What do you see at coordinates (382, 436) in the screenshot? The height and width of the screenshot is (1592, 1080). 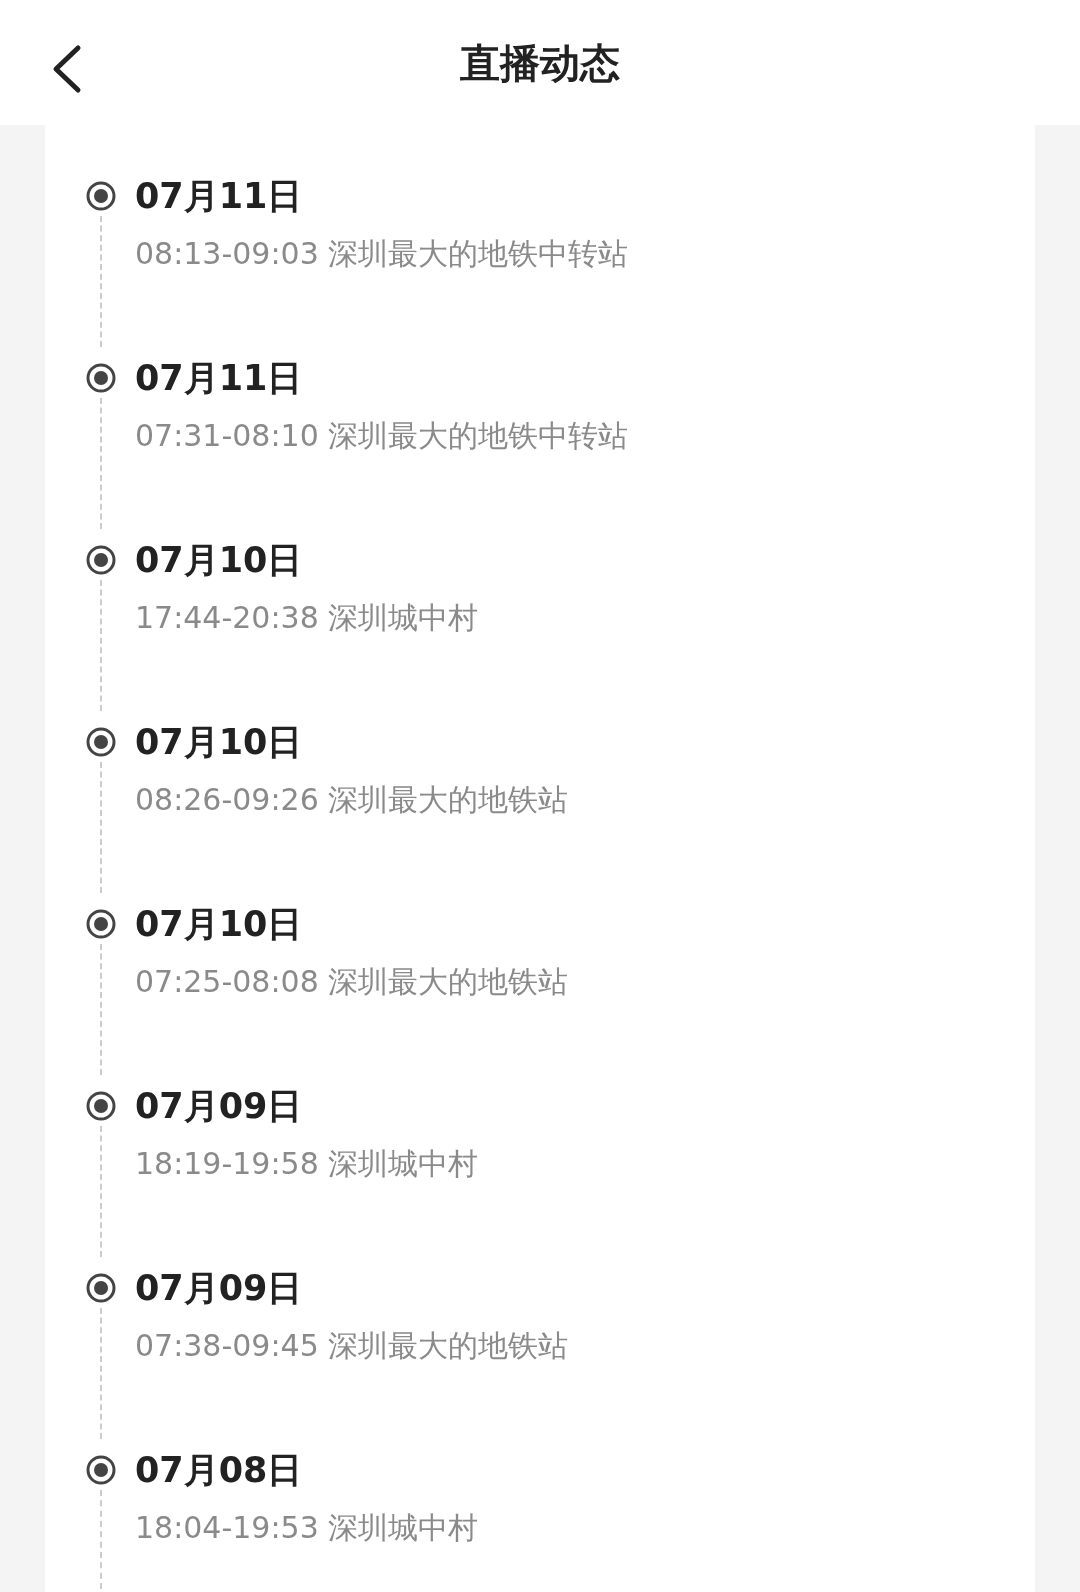 I see `live-session-info: 07:31-08:10 深圳最大的地铁中转站` at bounding box center [382, 436].